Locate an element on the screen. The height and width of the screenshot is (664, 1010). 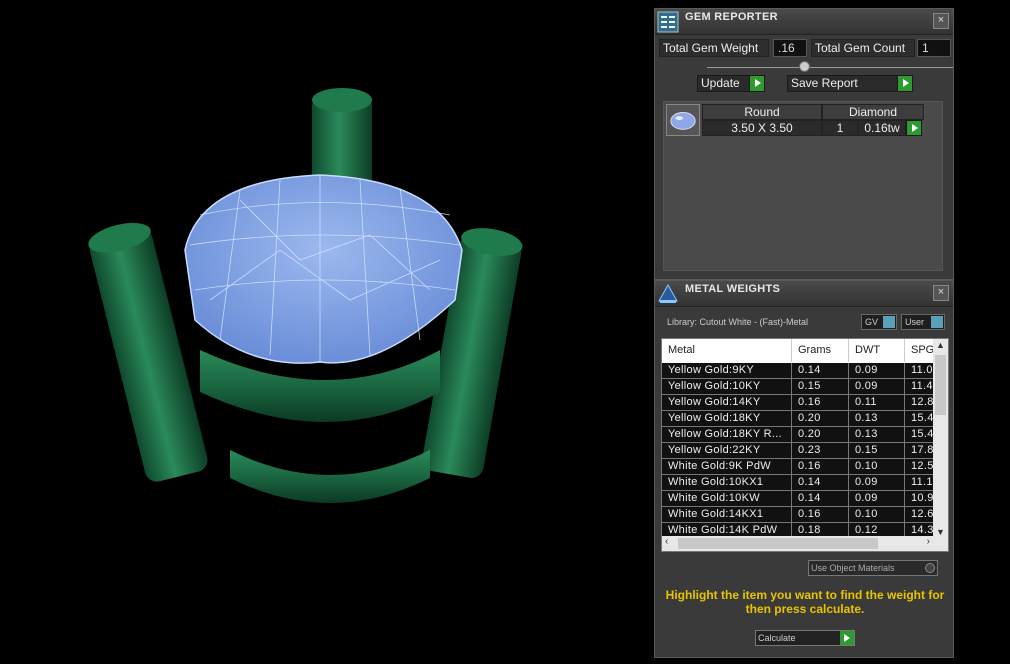
metal-name: Yellow Gold:9KY is located at coordinates (727, 370).